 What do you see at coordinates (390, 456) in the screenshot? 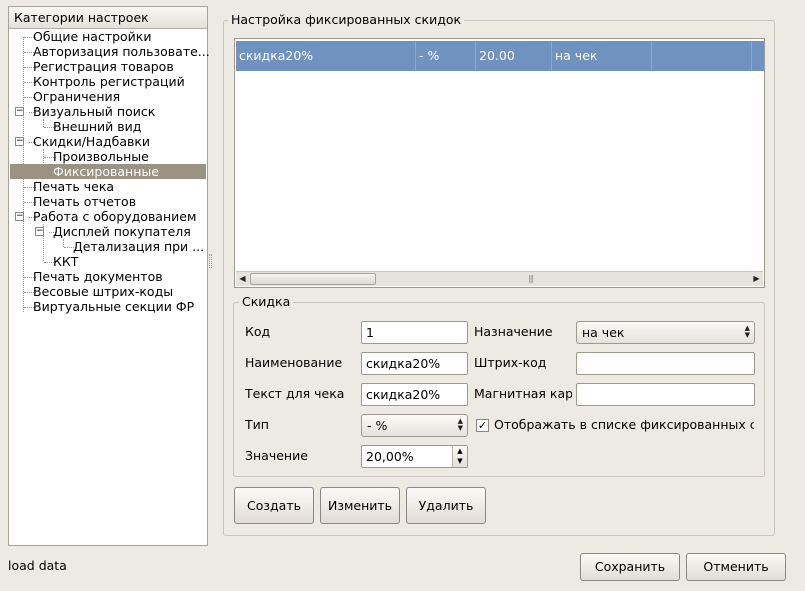
I see `value-spinbox-text: 20,00%` at bounding box center [390, 456].